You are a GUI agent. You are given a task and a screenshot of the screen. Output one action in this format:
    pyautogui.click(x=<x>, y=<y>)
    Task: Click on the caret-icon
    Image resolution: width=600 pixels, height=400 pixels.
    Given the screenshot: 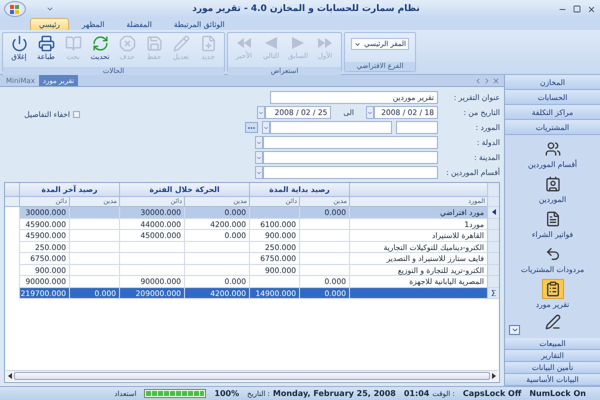 What is the action you would take?
    pyautogui.click(x=357, y=44)
    